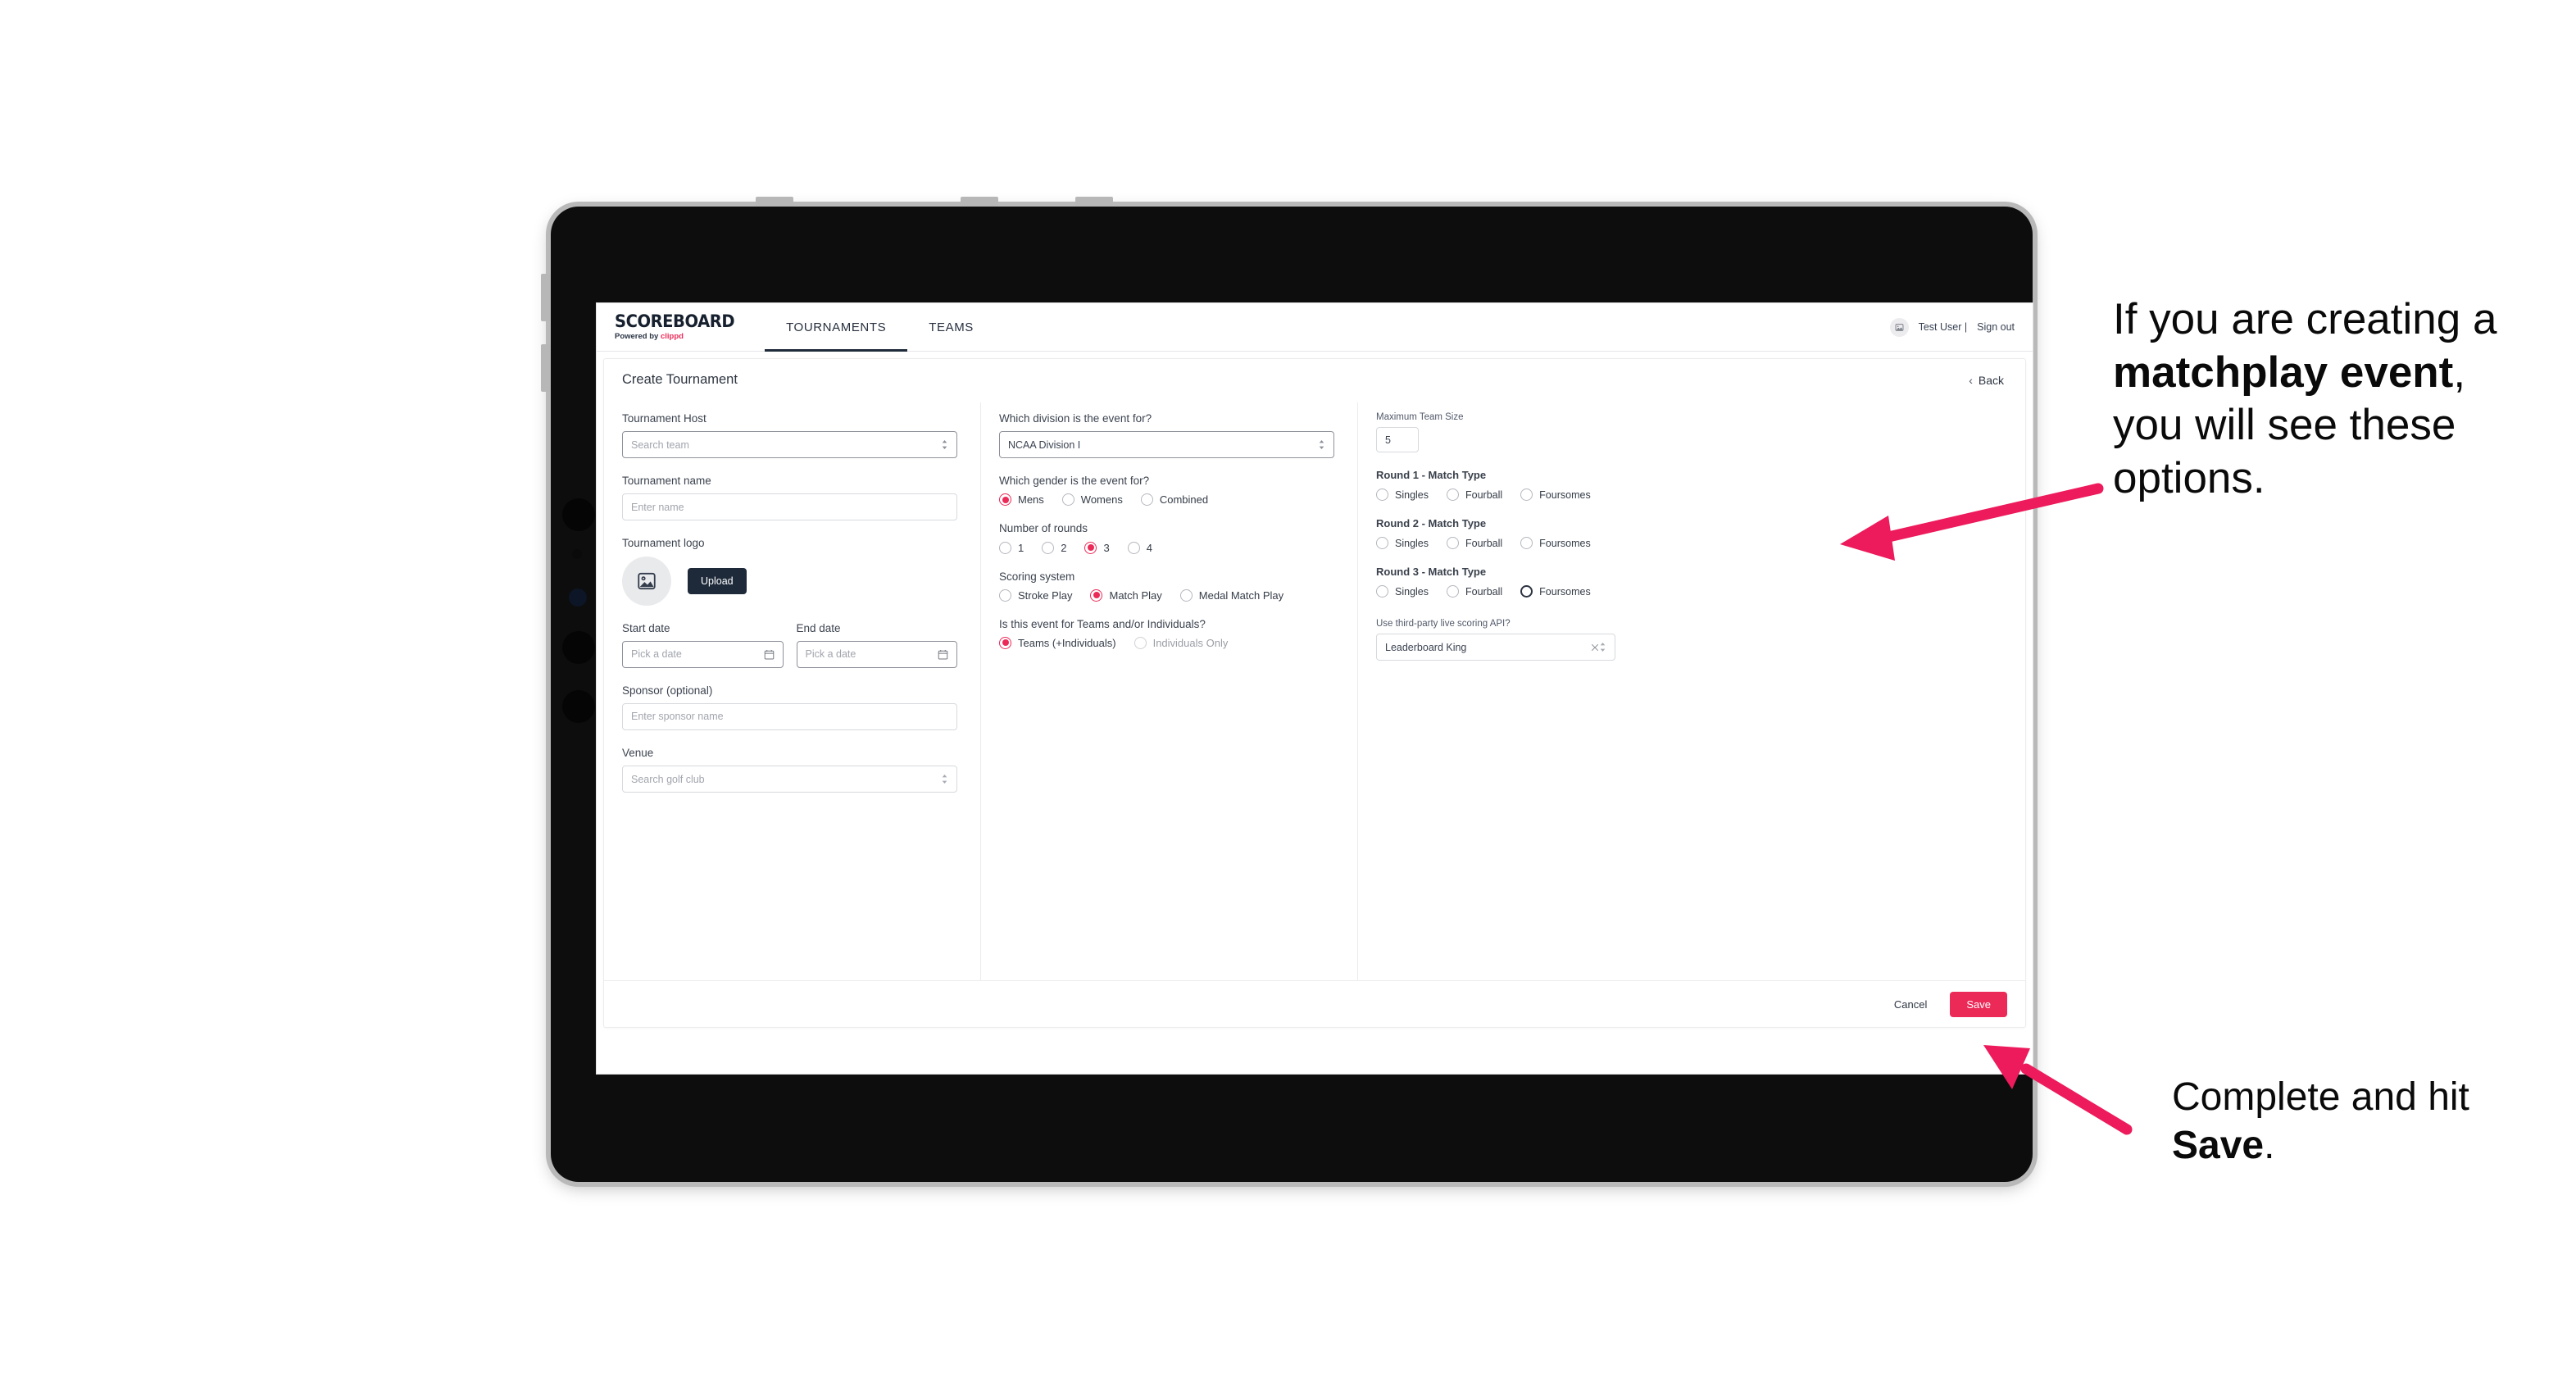 Image resolution: width=2576 pixels, height=1386 pixels. I want to click on round3-radio-group: Singles Fourball Foursomes, so click(1544, 591).